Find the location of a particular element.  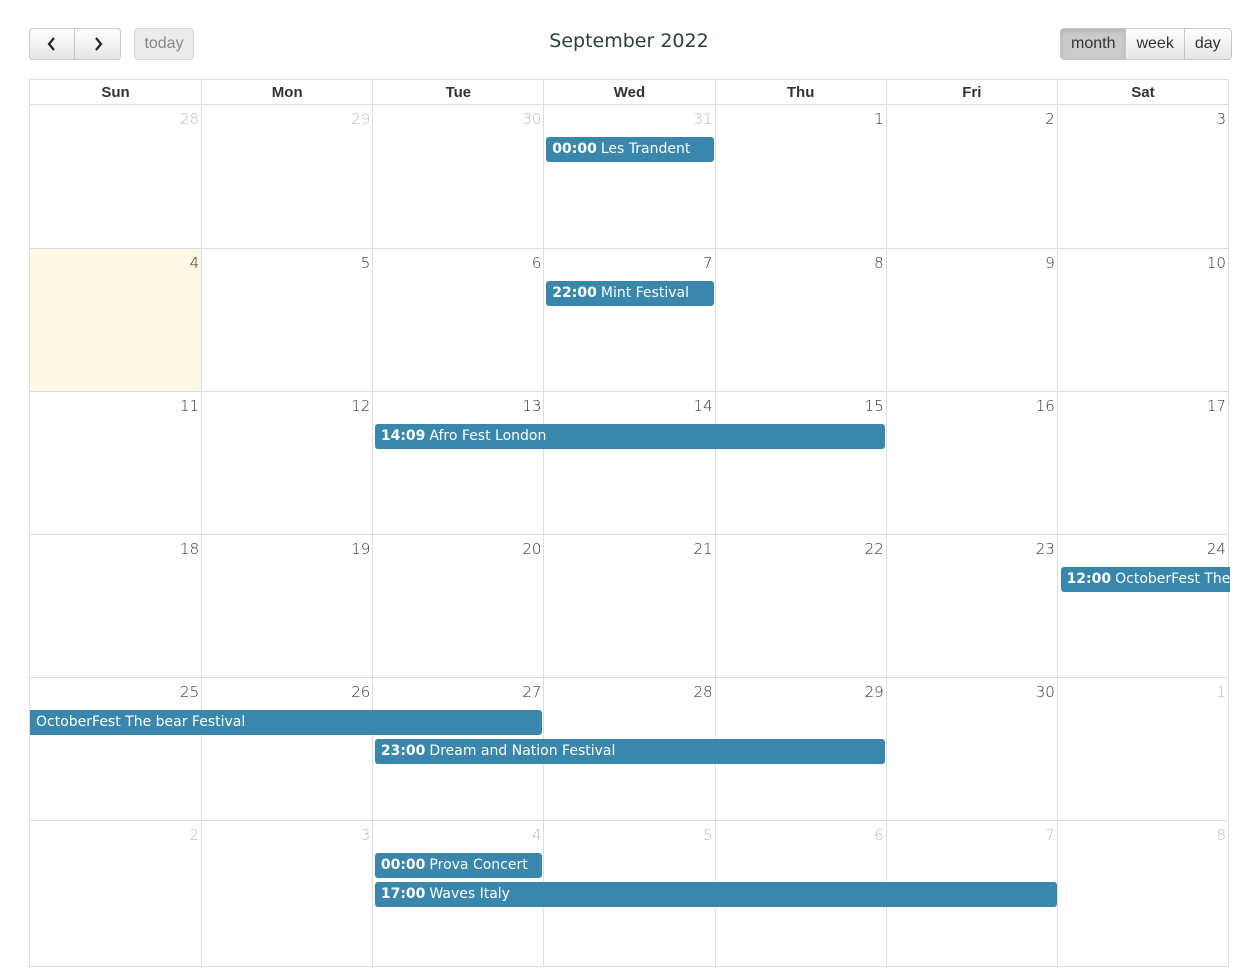

day-cell: 24 is located at coordinates (1142, 606).